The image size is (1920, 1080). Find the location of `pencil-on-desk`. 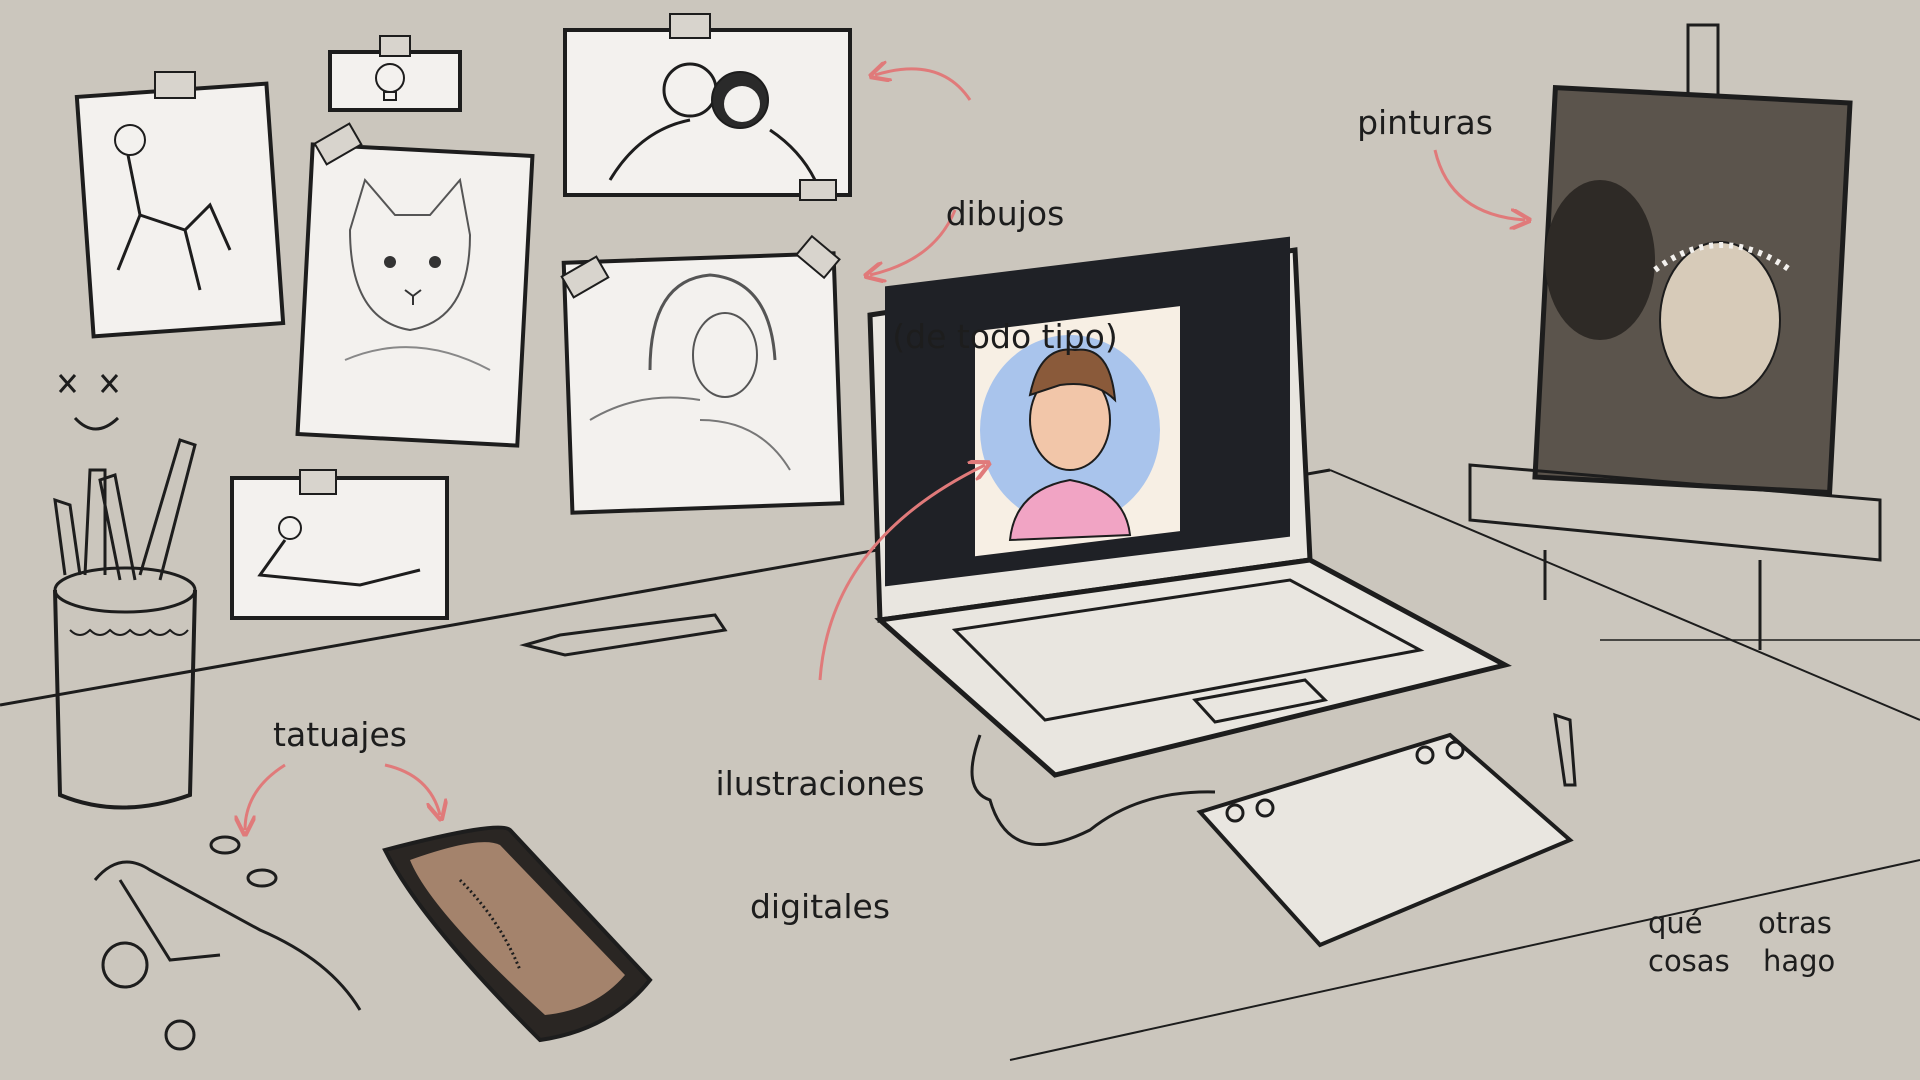

pencil-on-desk is located at coordinates (623, 635).